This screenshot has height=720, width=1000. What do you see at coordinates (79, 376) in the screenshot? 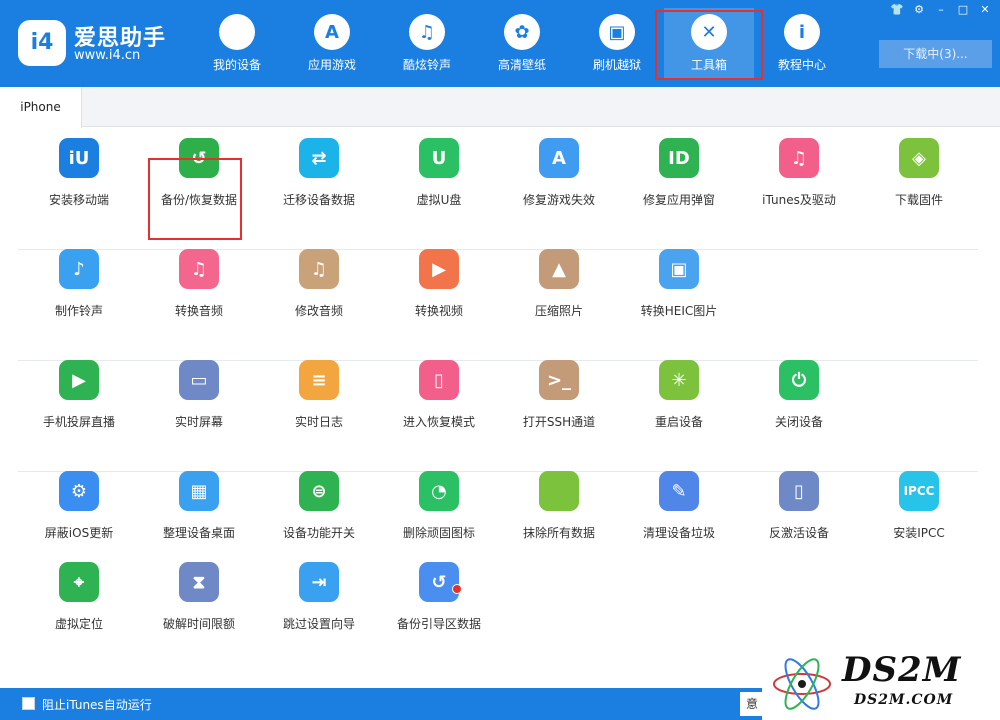
I see `tool-screen-cast: ▶ 手机投屏直播` at bounding box center [79, 376].